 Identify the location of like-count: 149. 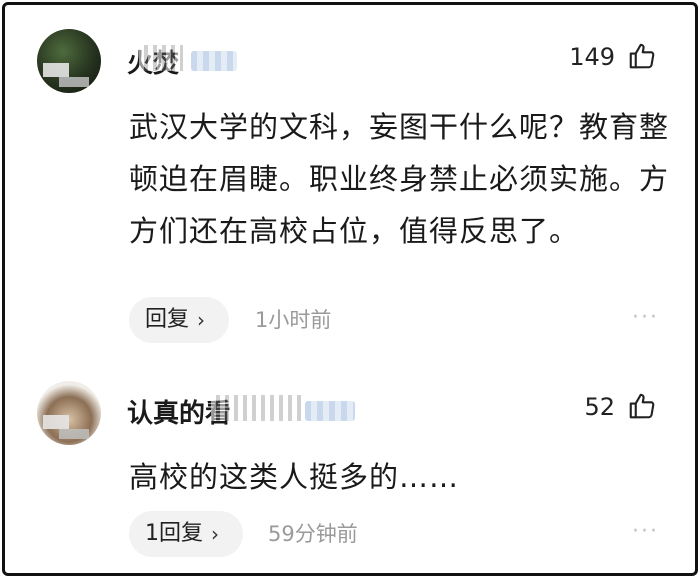
(592, 57).